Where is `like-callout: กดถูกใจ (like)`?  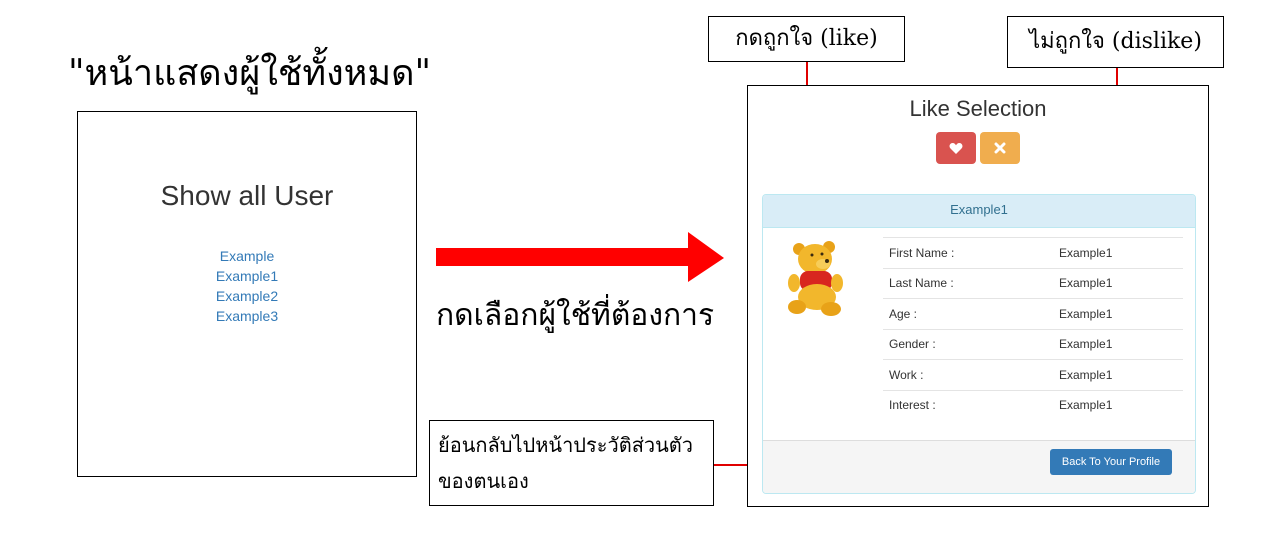
like-callout: กดถูกใจ (like) is located at coordinates (806, 39).